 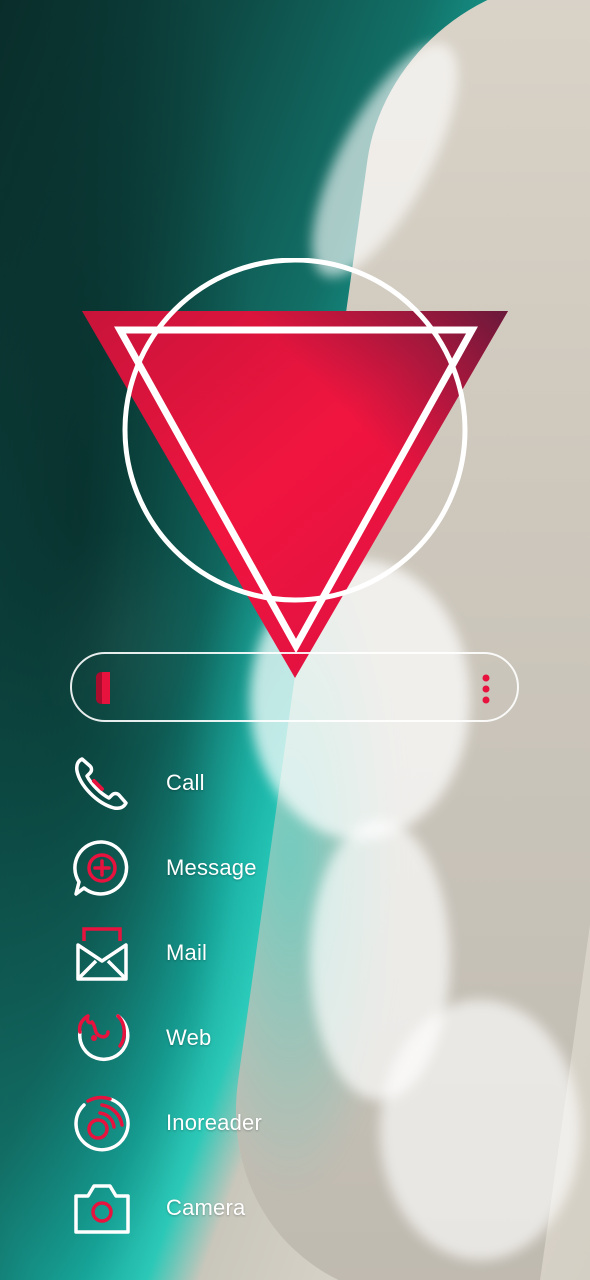 I want to click on app-label-web: Web, so click(x=189, y=1037).